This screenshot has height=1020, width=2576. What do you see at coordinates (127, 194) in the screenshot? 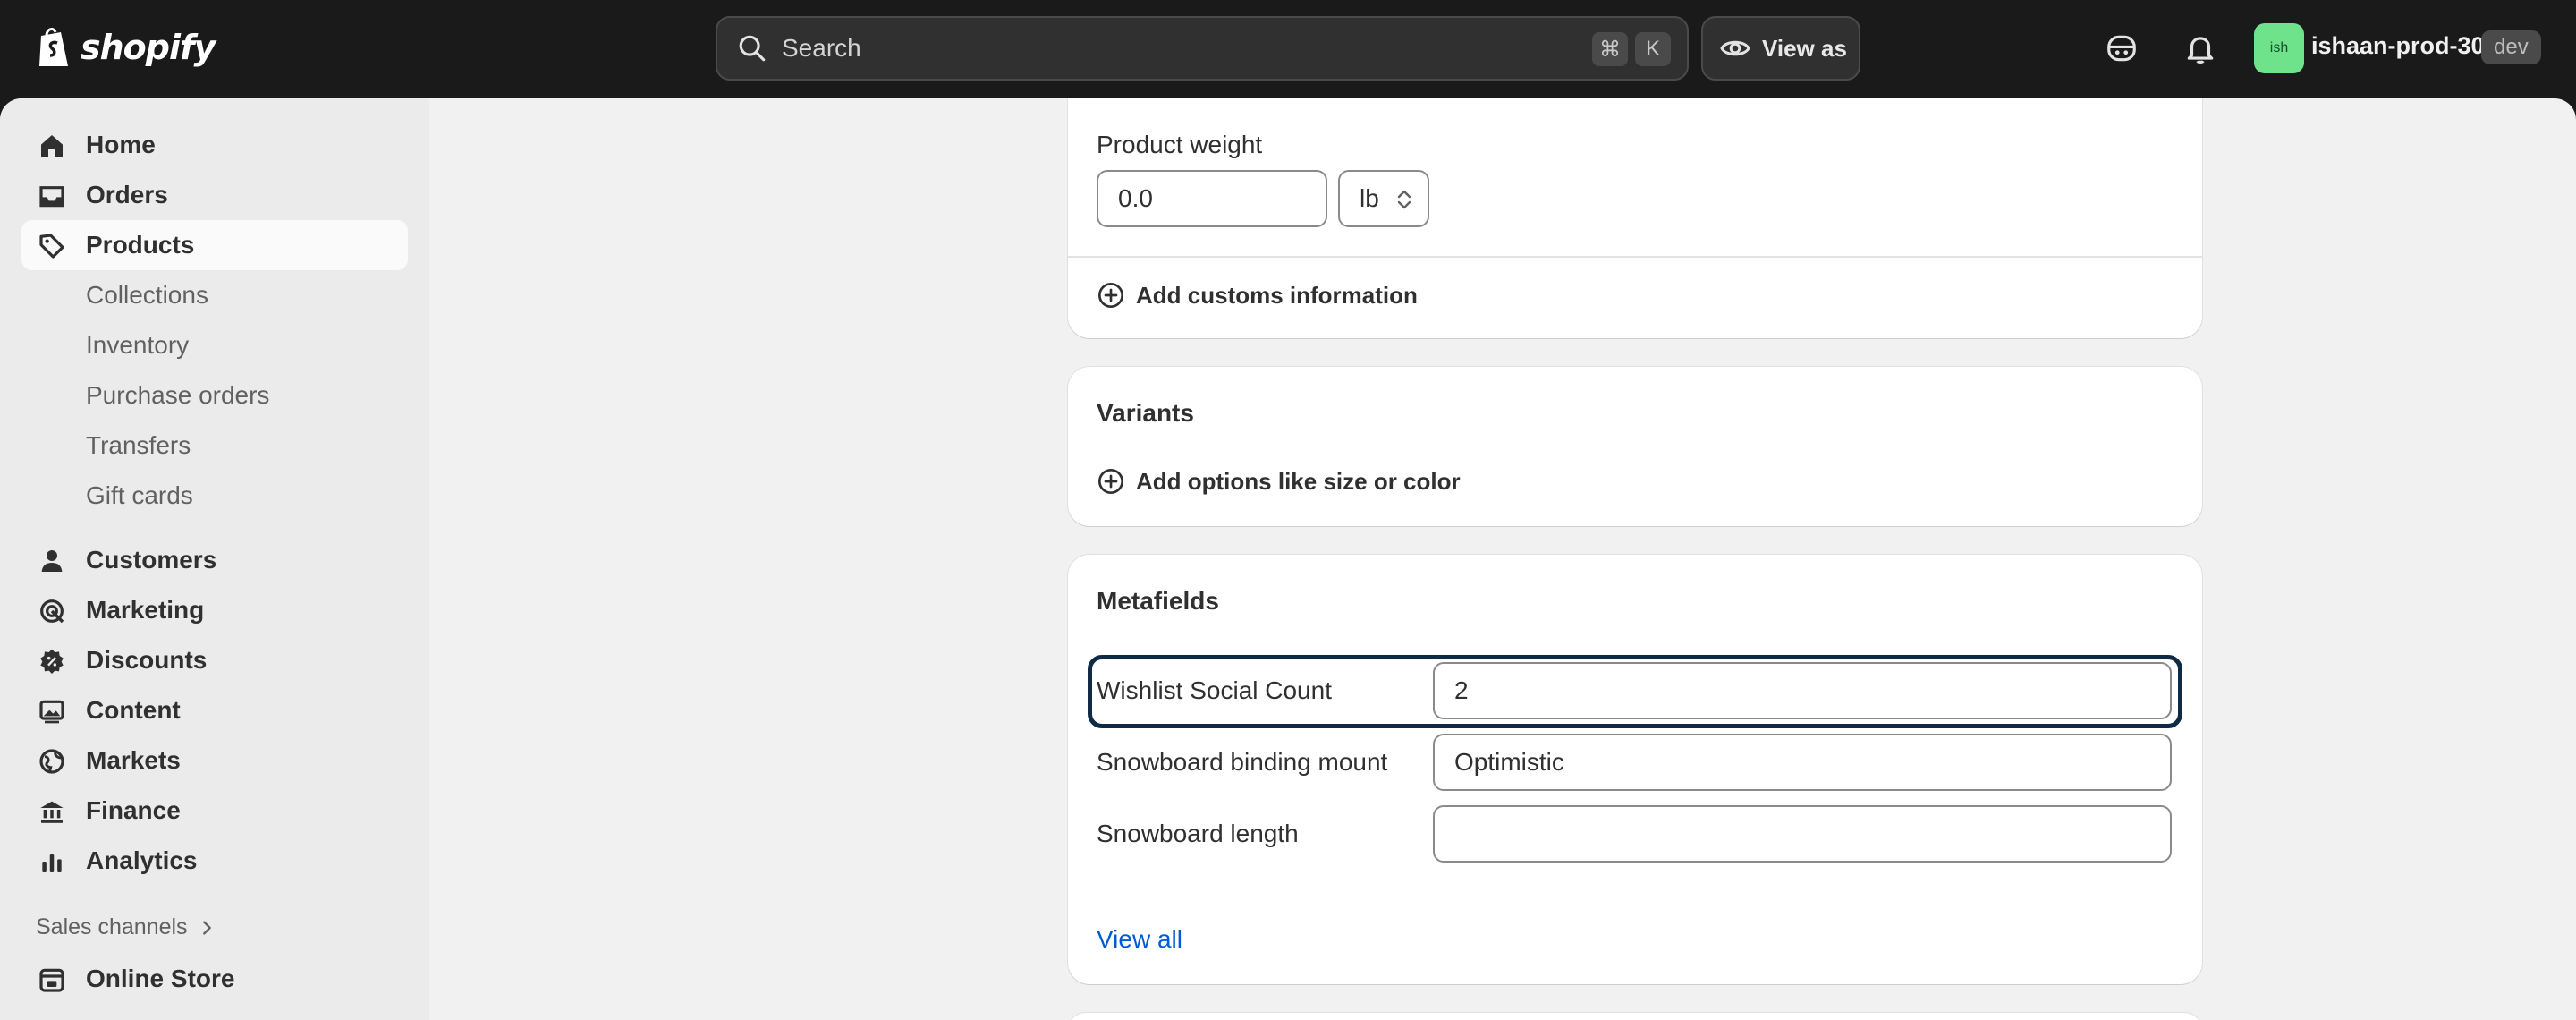
I see `sidebar-item-label: Orders` at bounding box center [127, 194].